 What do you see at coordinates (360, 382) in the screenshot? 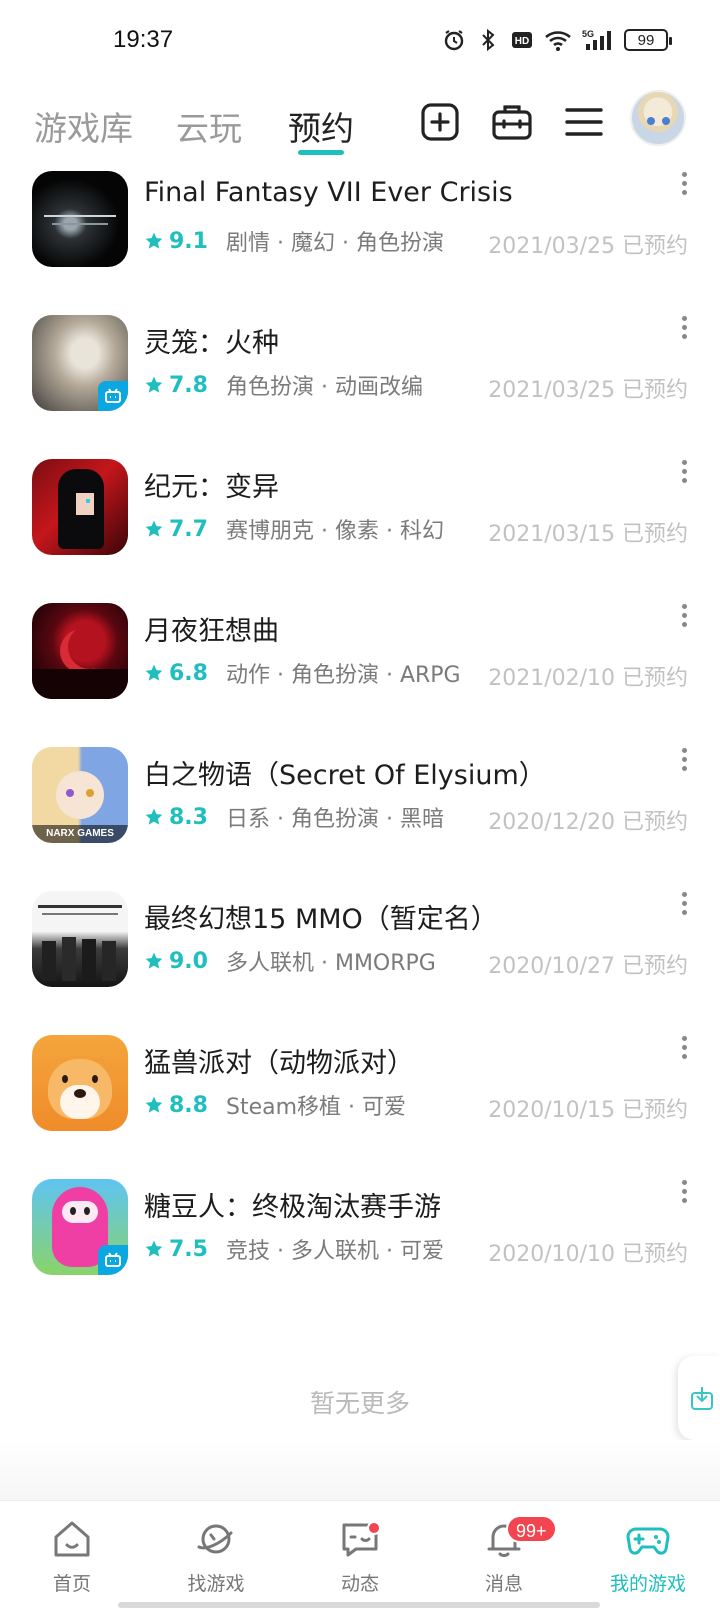
I see `list-item: 灵笼：火种 7.8 角色扮演 · 动画改编 2021/03/25 已预约` at bounding box center [360, 382].